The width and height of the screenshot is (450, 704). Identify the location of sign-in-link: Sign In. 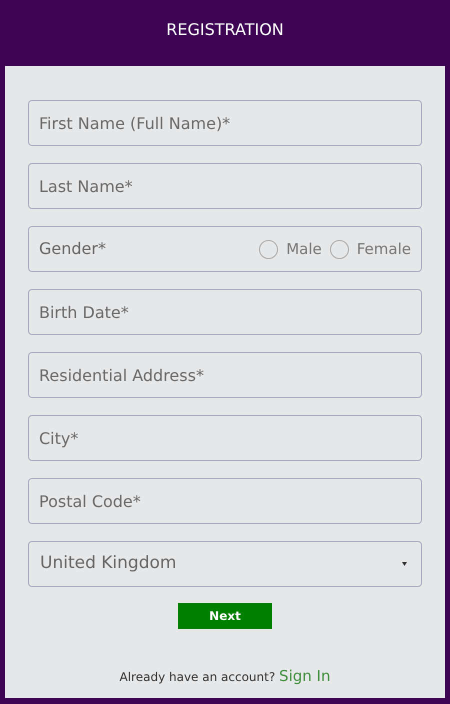
(304, 676).